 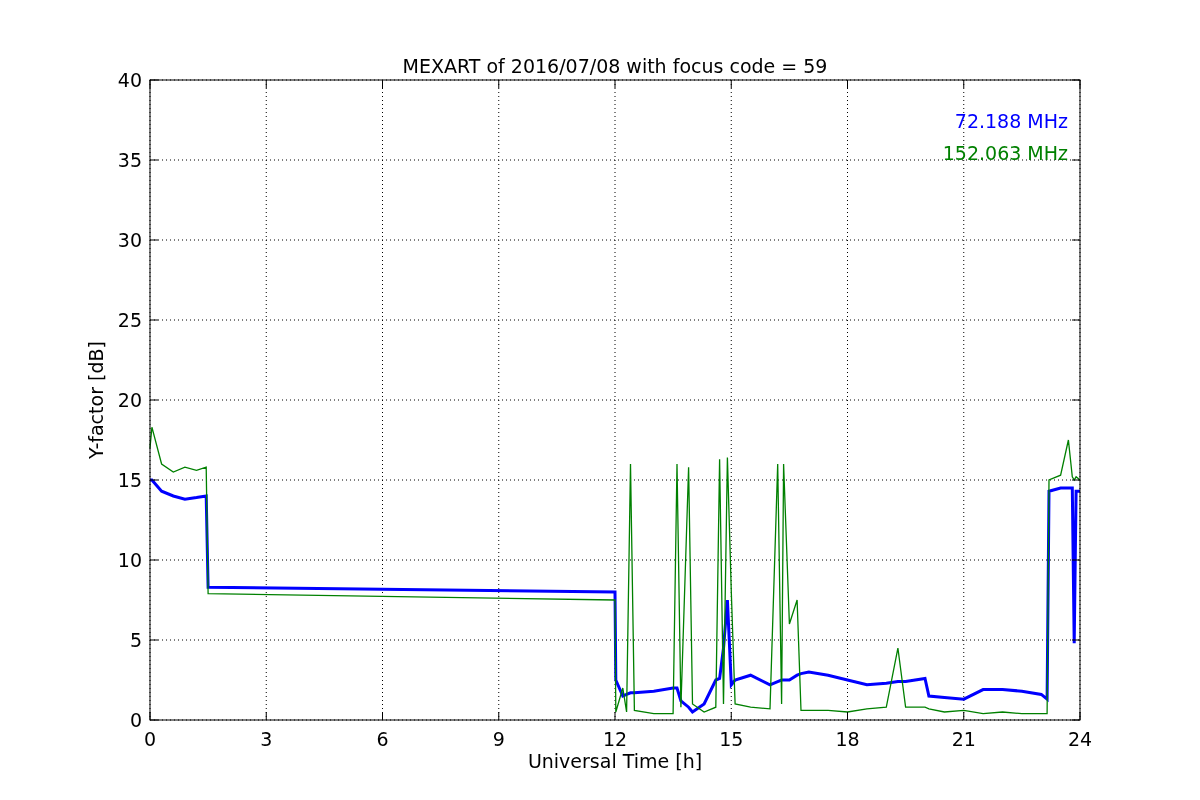 What do you see at coordinates (615, 739) in the screenshot?
I see `tick-label: 12` at bounding box center [615, 739].